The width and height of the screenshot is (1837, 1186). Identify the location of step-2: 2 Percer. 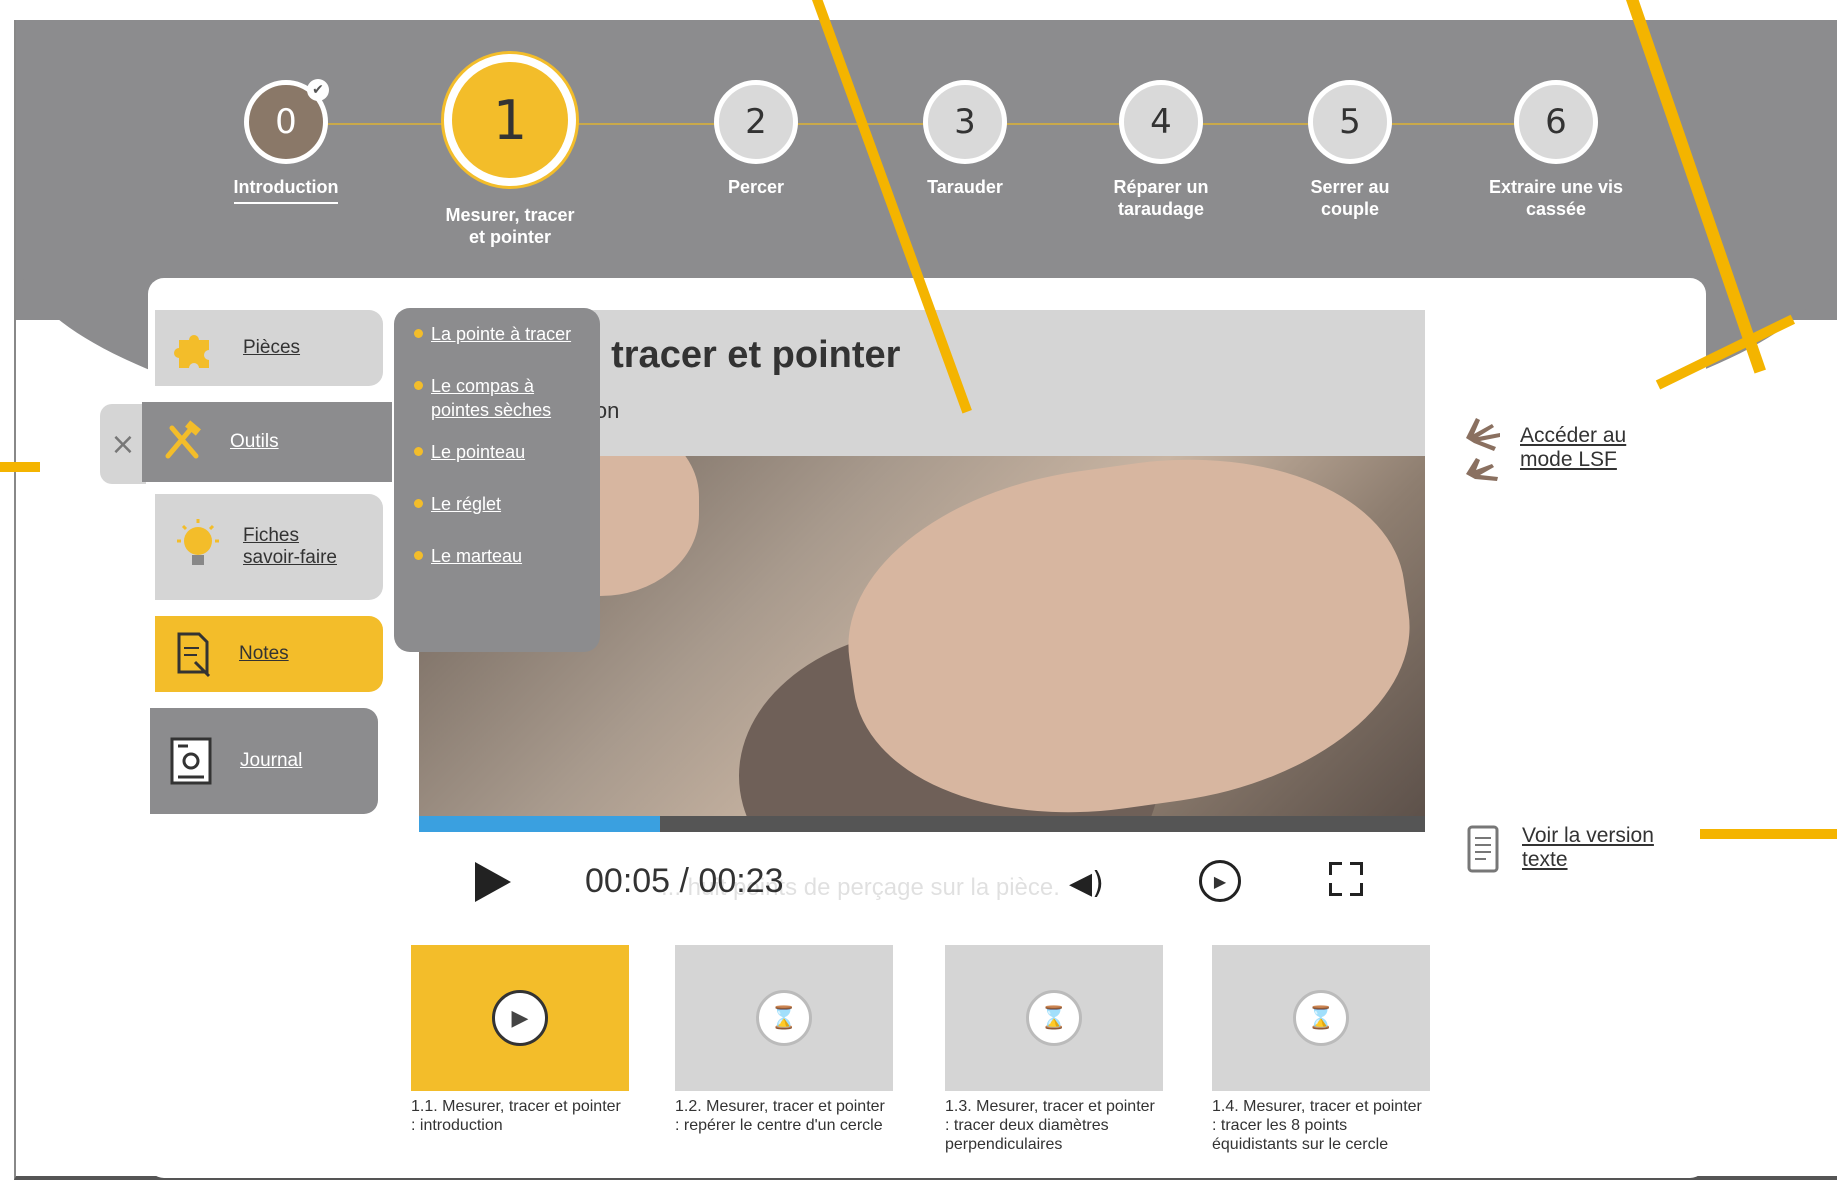
(756, 139).